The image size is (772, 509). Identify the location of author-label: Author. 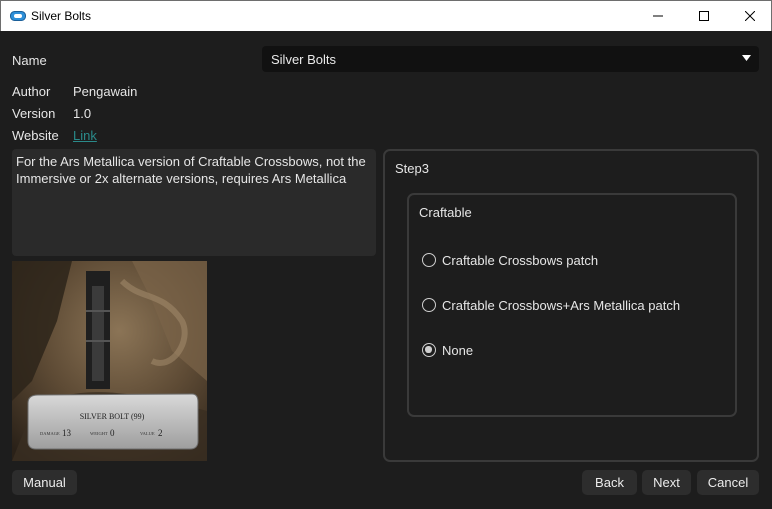
(31, 91).